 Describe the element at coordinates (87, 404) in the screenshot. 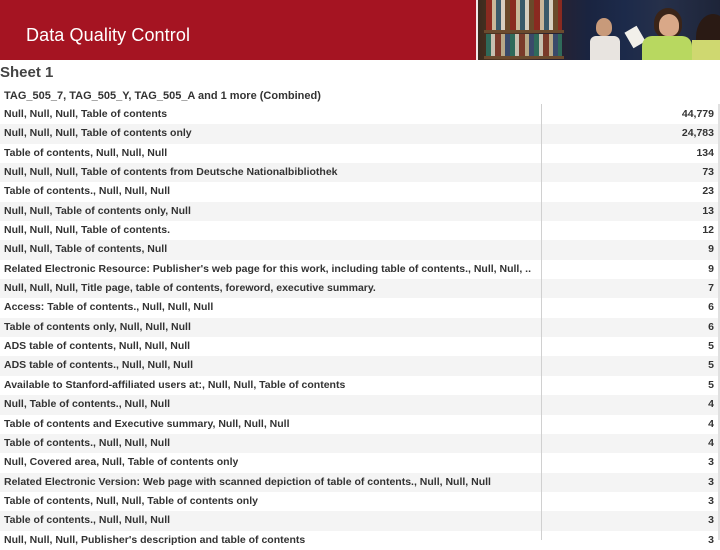

I see `row-label: Null, Table of contents., Null, Null` at that location.